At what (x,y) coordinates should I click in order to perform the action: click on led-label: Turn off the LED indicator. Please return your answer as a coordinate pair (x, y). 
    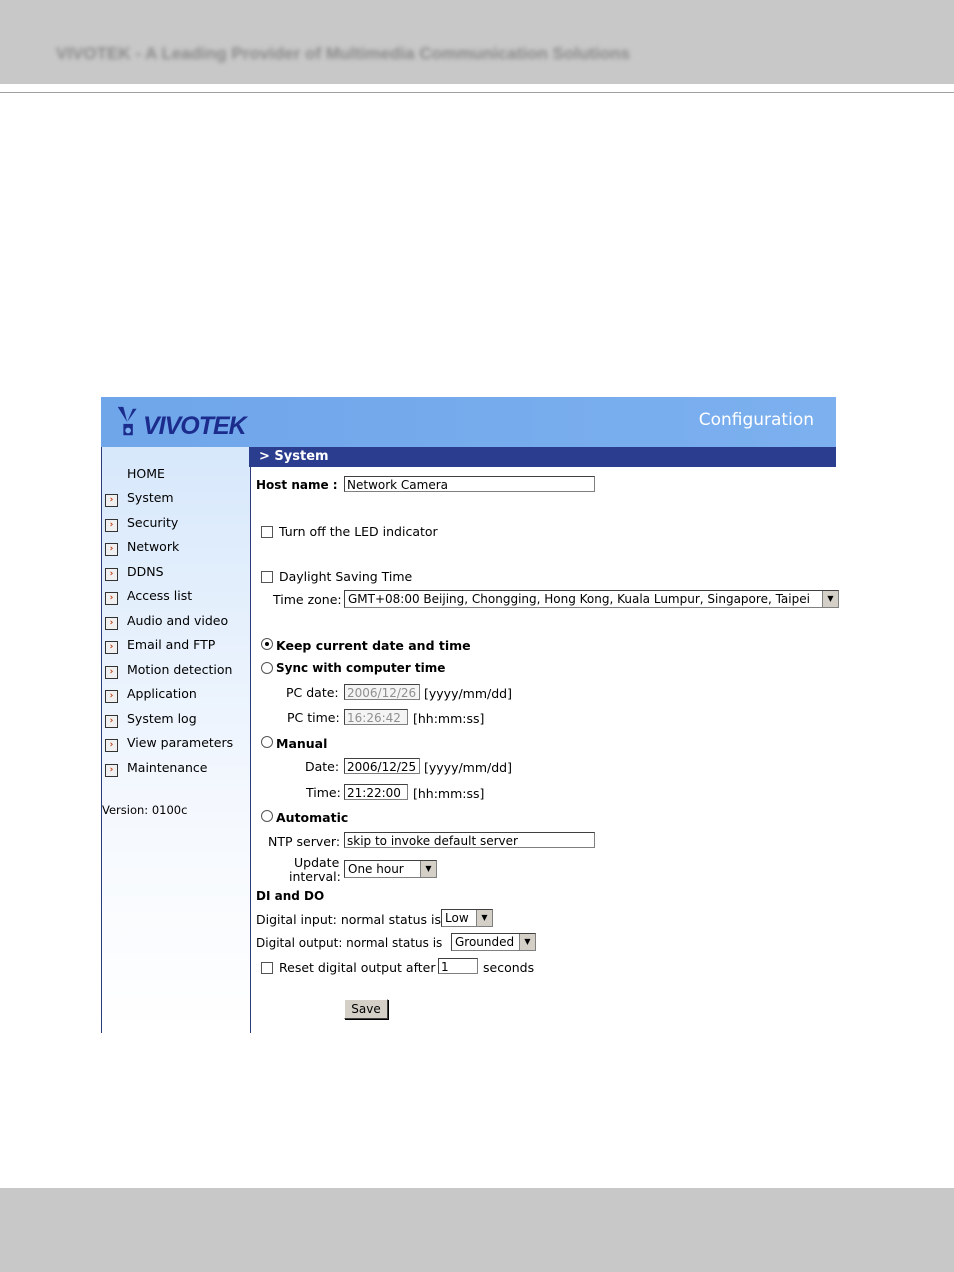
    Looking at the image, I should click on (358, 531).